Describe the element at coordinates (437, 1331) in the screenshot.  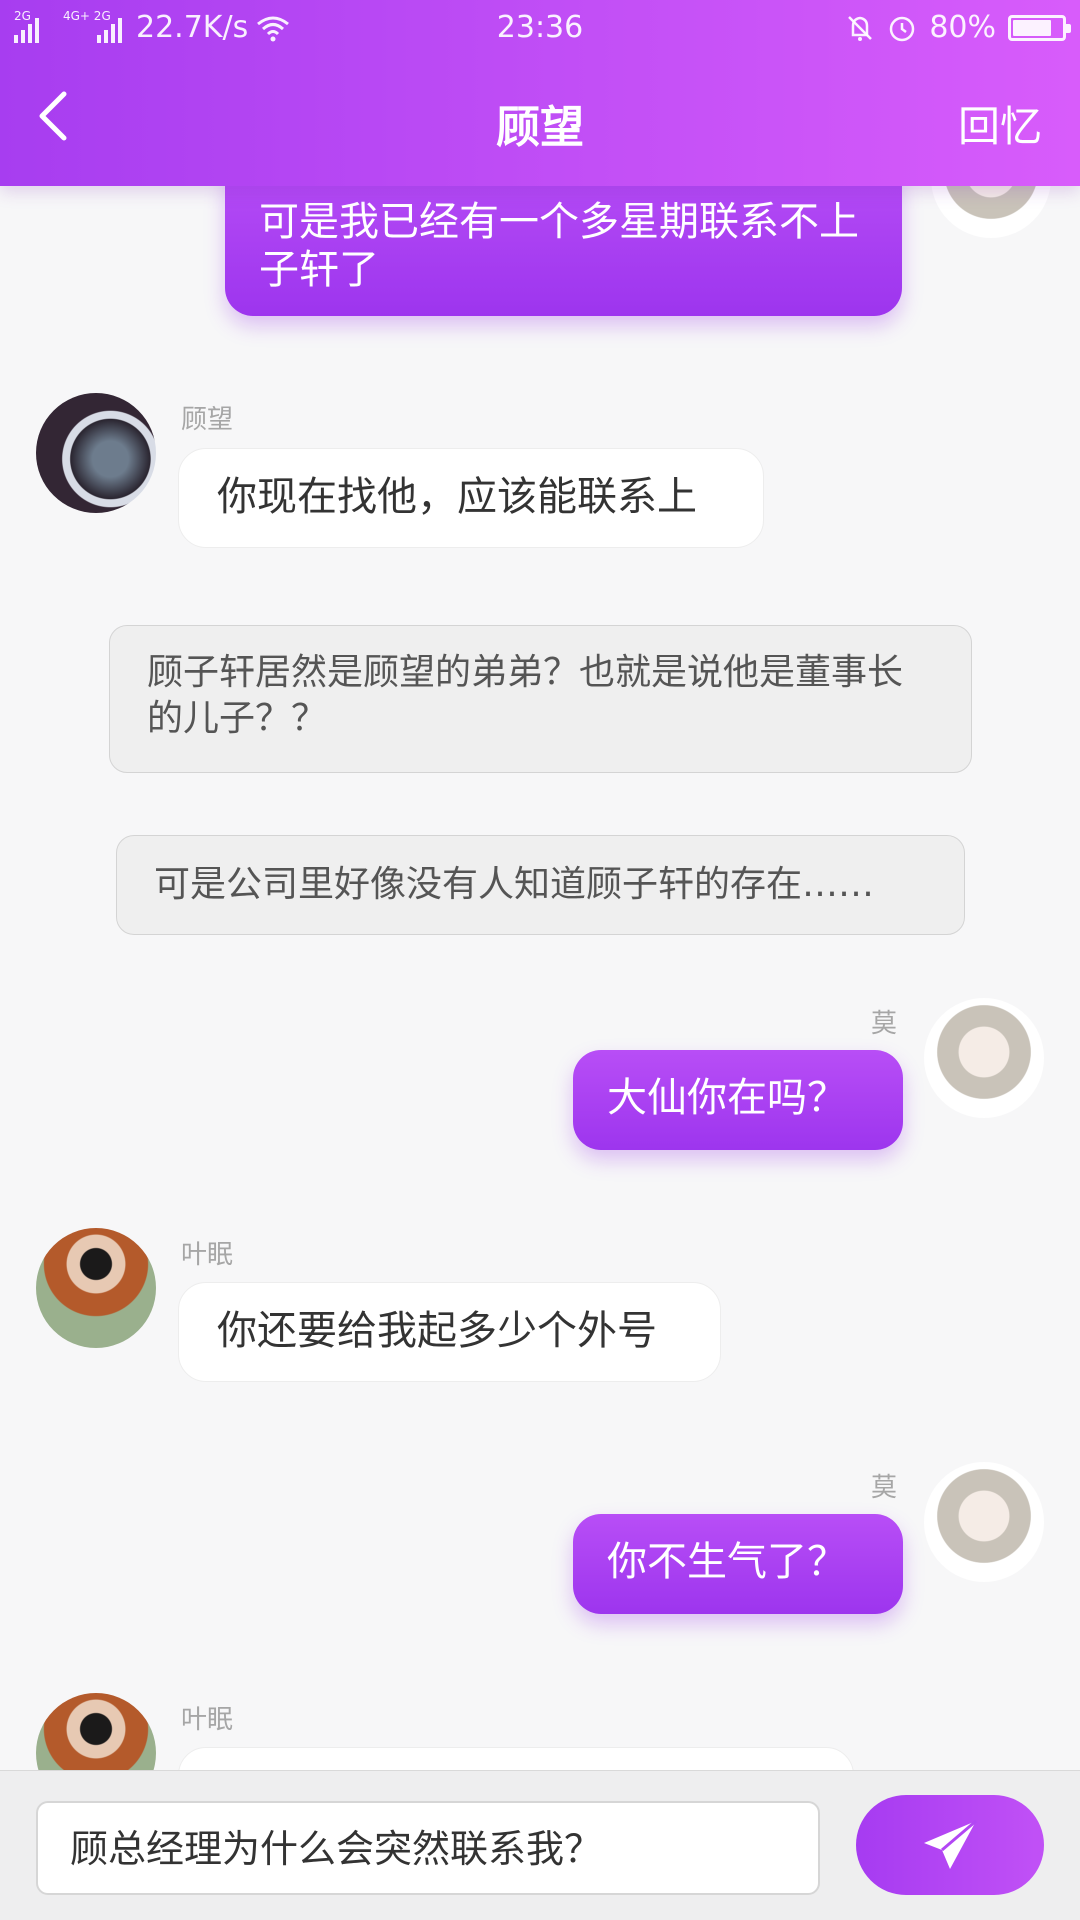
I see `message-text: 你还要给我起多少个外号` at that location.